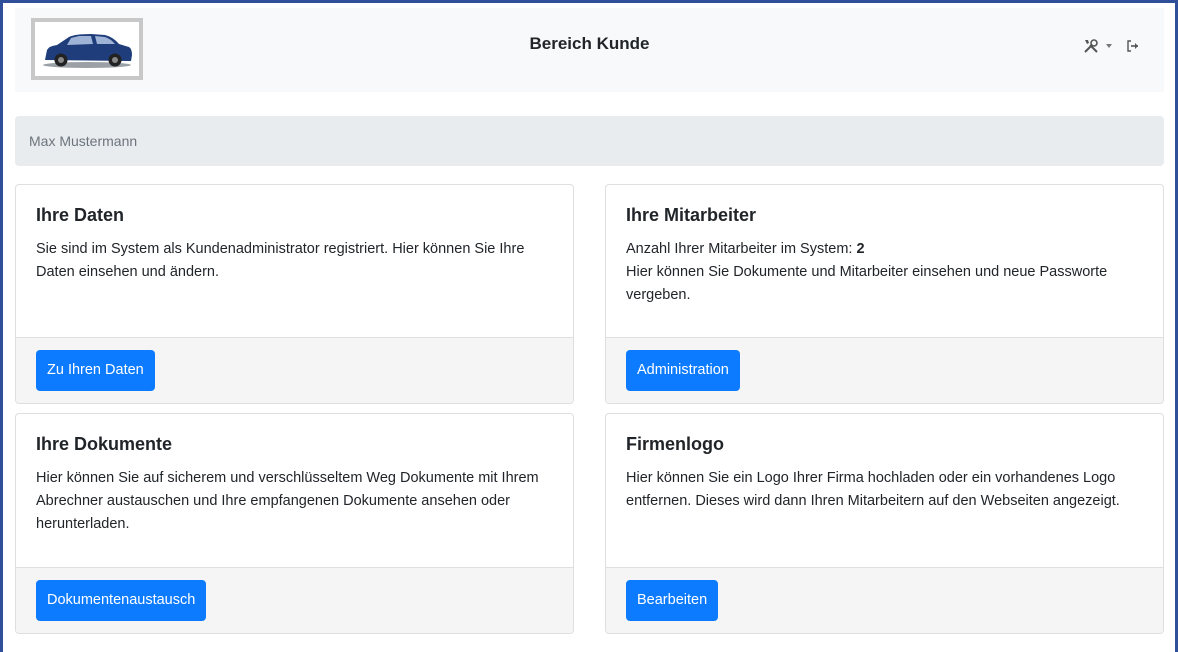 This screenshot has width=1178, height=652. I want to click on zu-ihren-daten-button: Zu Ihren Daten, so click(95, 370).